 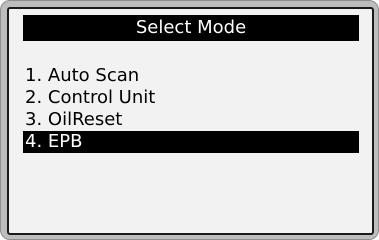 What do you see at coordinates (191, 28) in the screenshot?
I see `screen-title: Select Mode` at bounding box center [191, 28].